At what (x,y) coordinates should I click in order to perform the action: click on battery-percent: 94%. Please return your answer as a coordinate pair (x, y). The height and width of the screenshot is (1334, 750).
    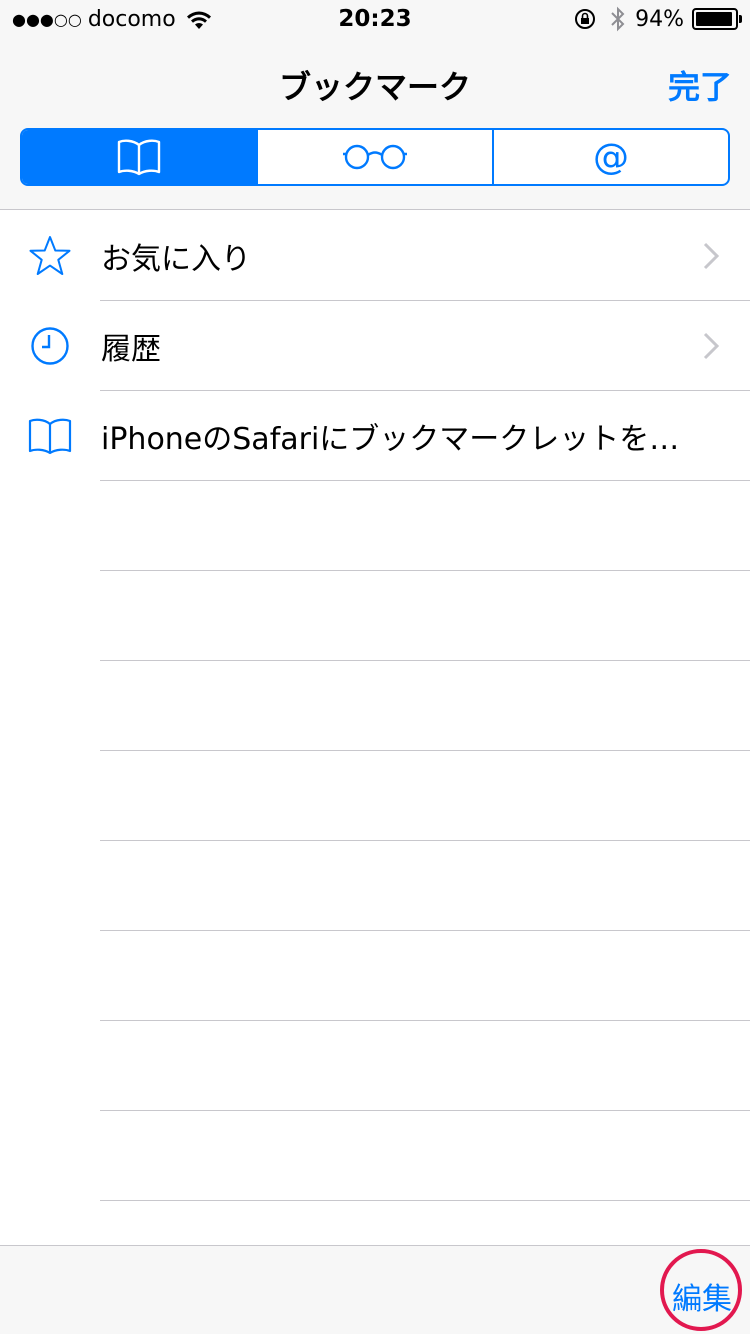
    Looking at the image, I should click on (659, 19).